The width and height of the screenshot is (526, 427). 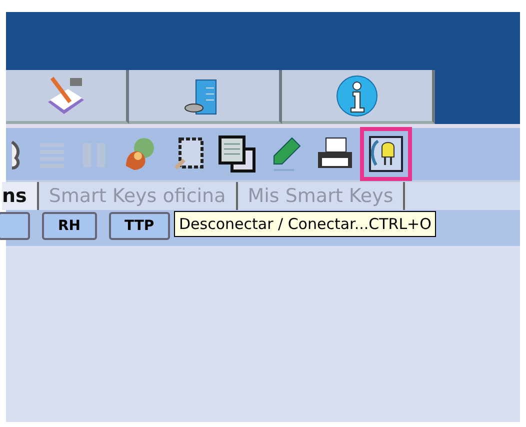 I want to click on button, so click(x=15, y=226).